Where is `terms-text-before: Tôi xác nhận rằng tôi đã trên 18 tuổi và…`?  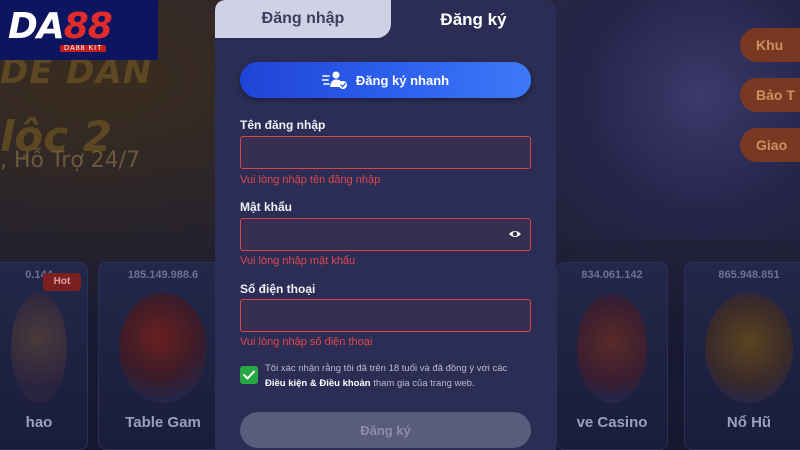
terms-text-before: Tôi xác nhận rằng tôi đã trên 18 tuổi và… is located at coordinates (386, 368).